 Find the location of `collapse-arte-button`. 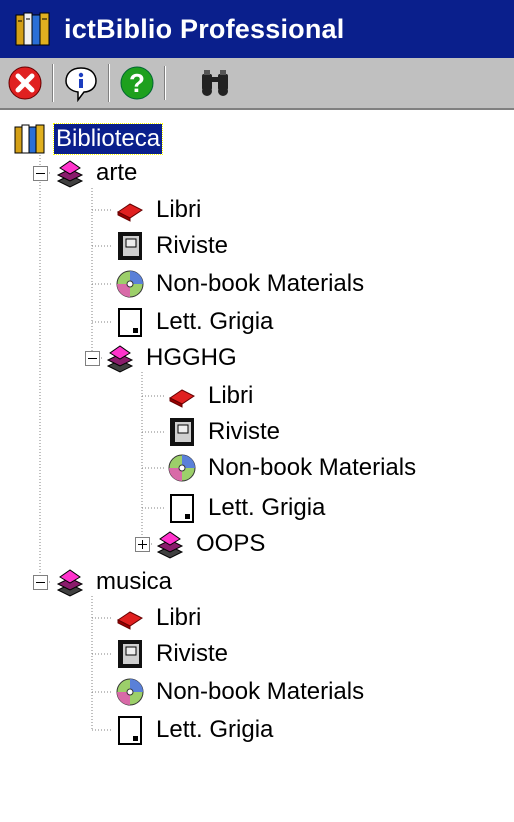

collapse-arte-button is located at coordinates (40, 173).